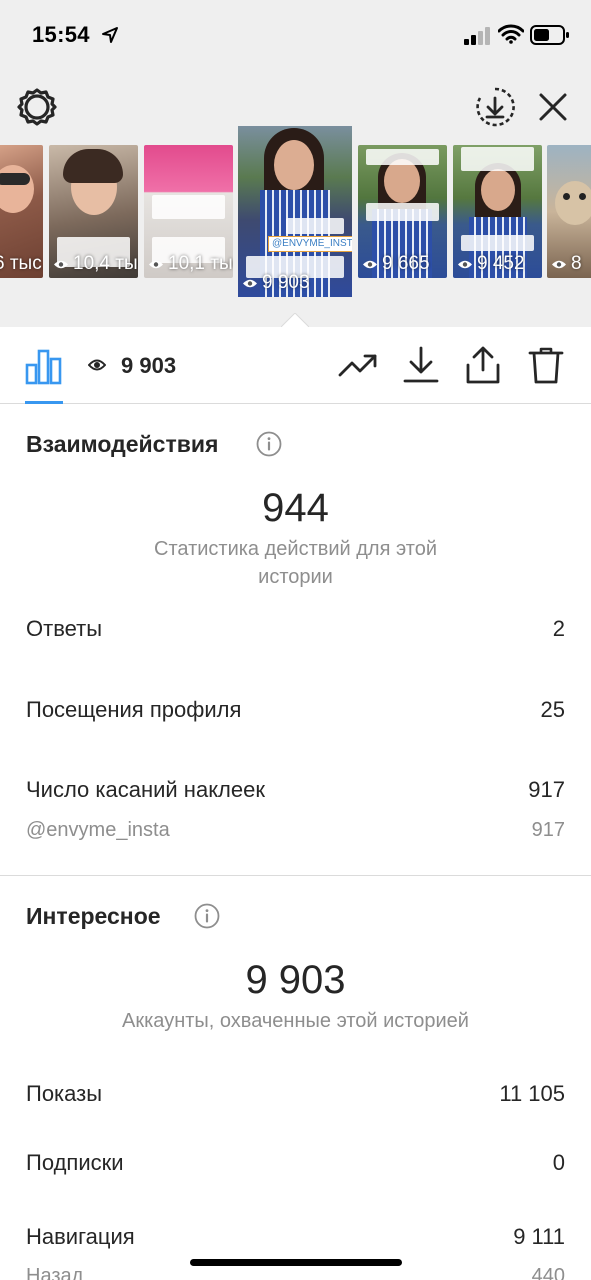 The width and height of the screenshot is (591, 1280). What do you see at coordinates (495, 107) in the screenshot?
I see `download-circle-icon` at bounding box center [495, 107].